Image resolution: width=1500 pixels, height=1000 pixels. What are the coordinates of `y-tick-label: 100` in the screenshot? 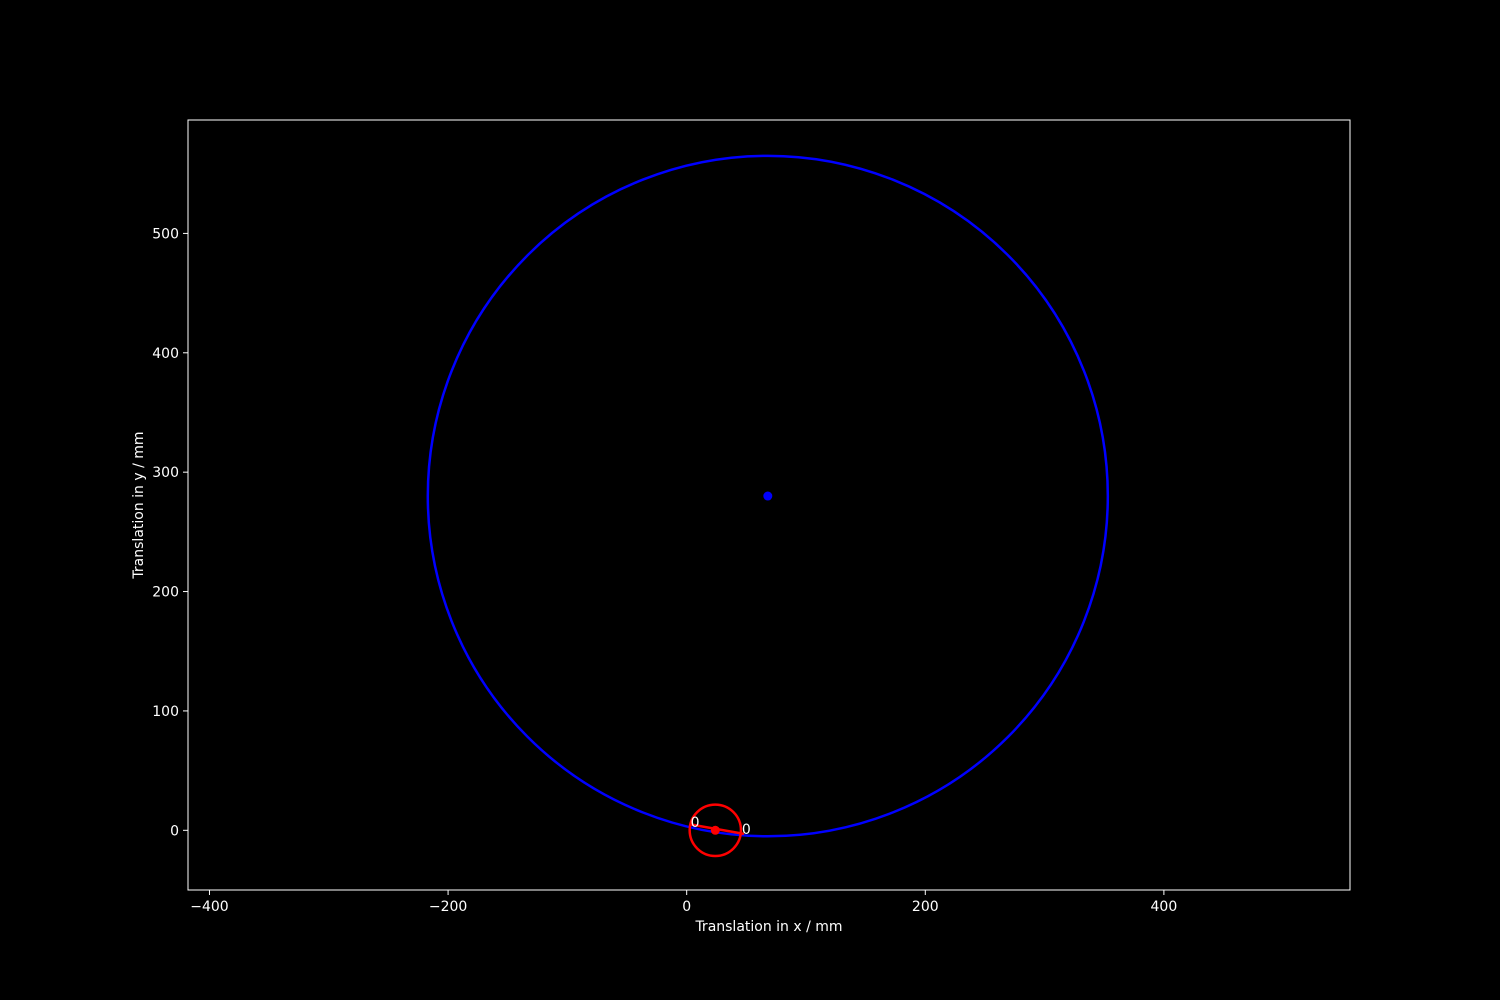 It's located at (165, 712).